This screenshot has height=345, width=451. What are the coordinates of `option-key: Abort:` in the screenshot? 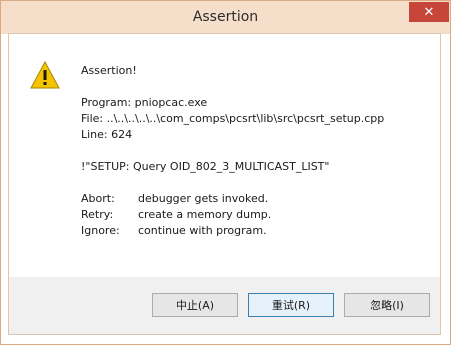 It's located at (98, 198).